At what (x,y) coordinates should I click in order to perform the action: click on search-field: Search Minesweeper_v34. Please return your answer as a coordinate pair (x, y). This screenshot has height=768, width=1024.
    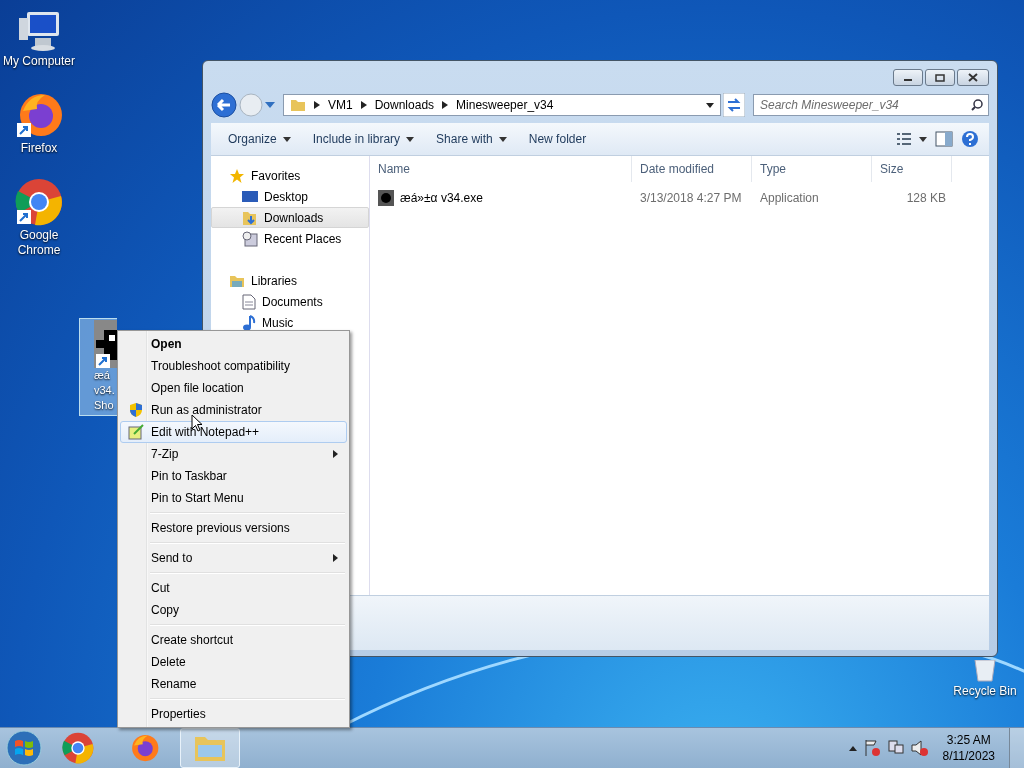
    Looking at the image, I should click on (871, 105).